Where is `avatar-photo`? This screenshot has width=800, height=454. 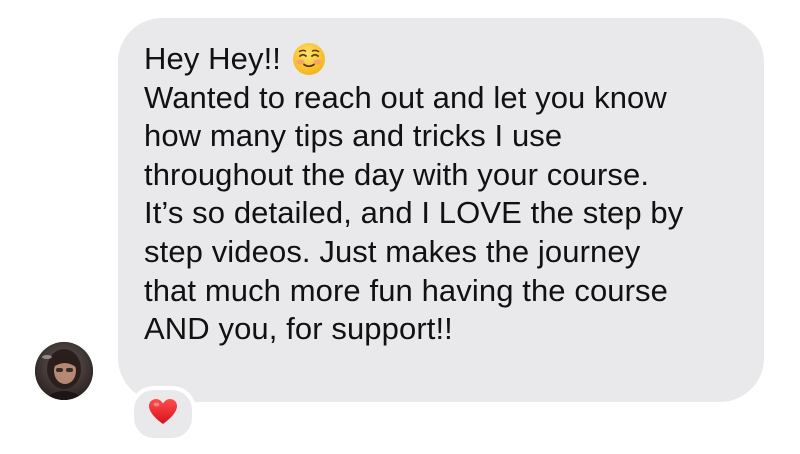 avatar-photo is located at coordinates (64, 371).